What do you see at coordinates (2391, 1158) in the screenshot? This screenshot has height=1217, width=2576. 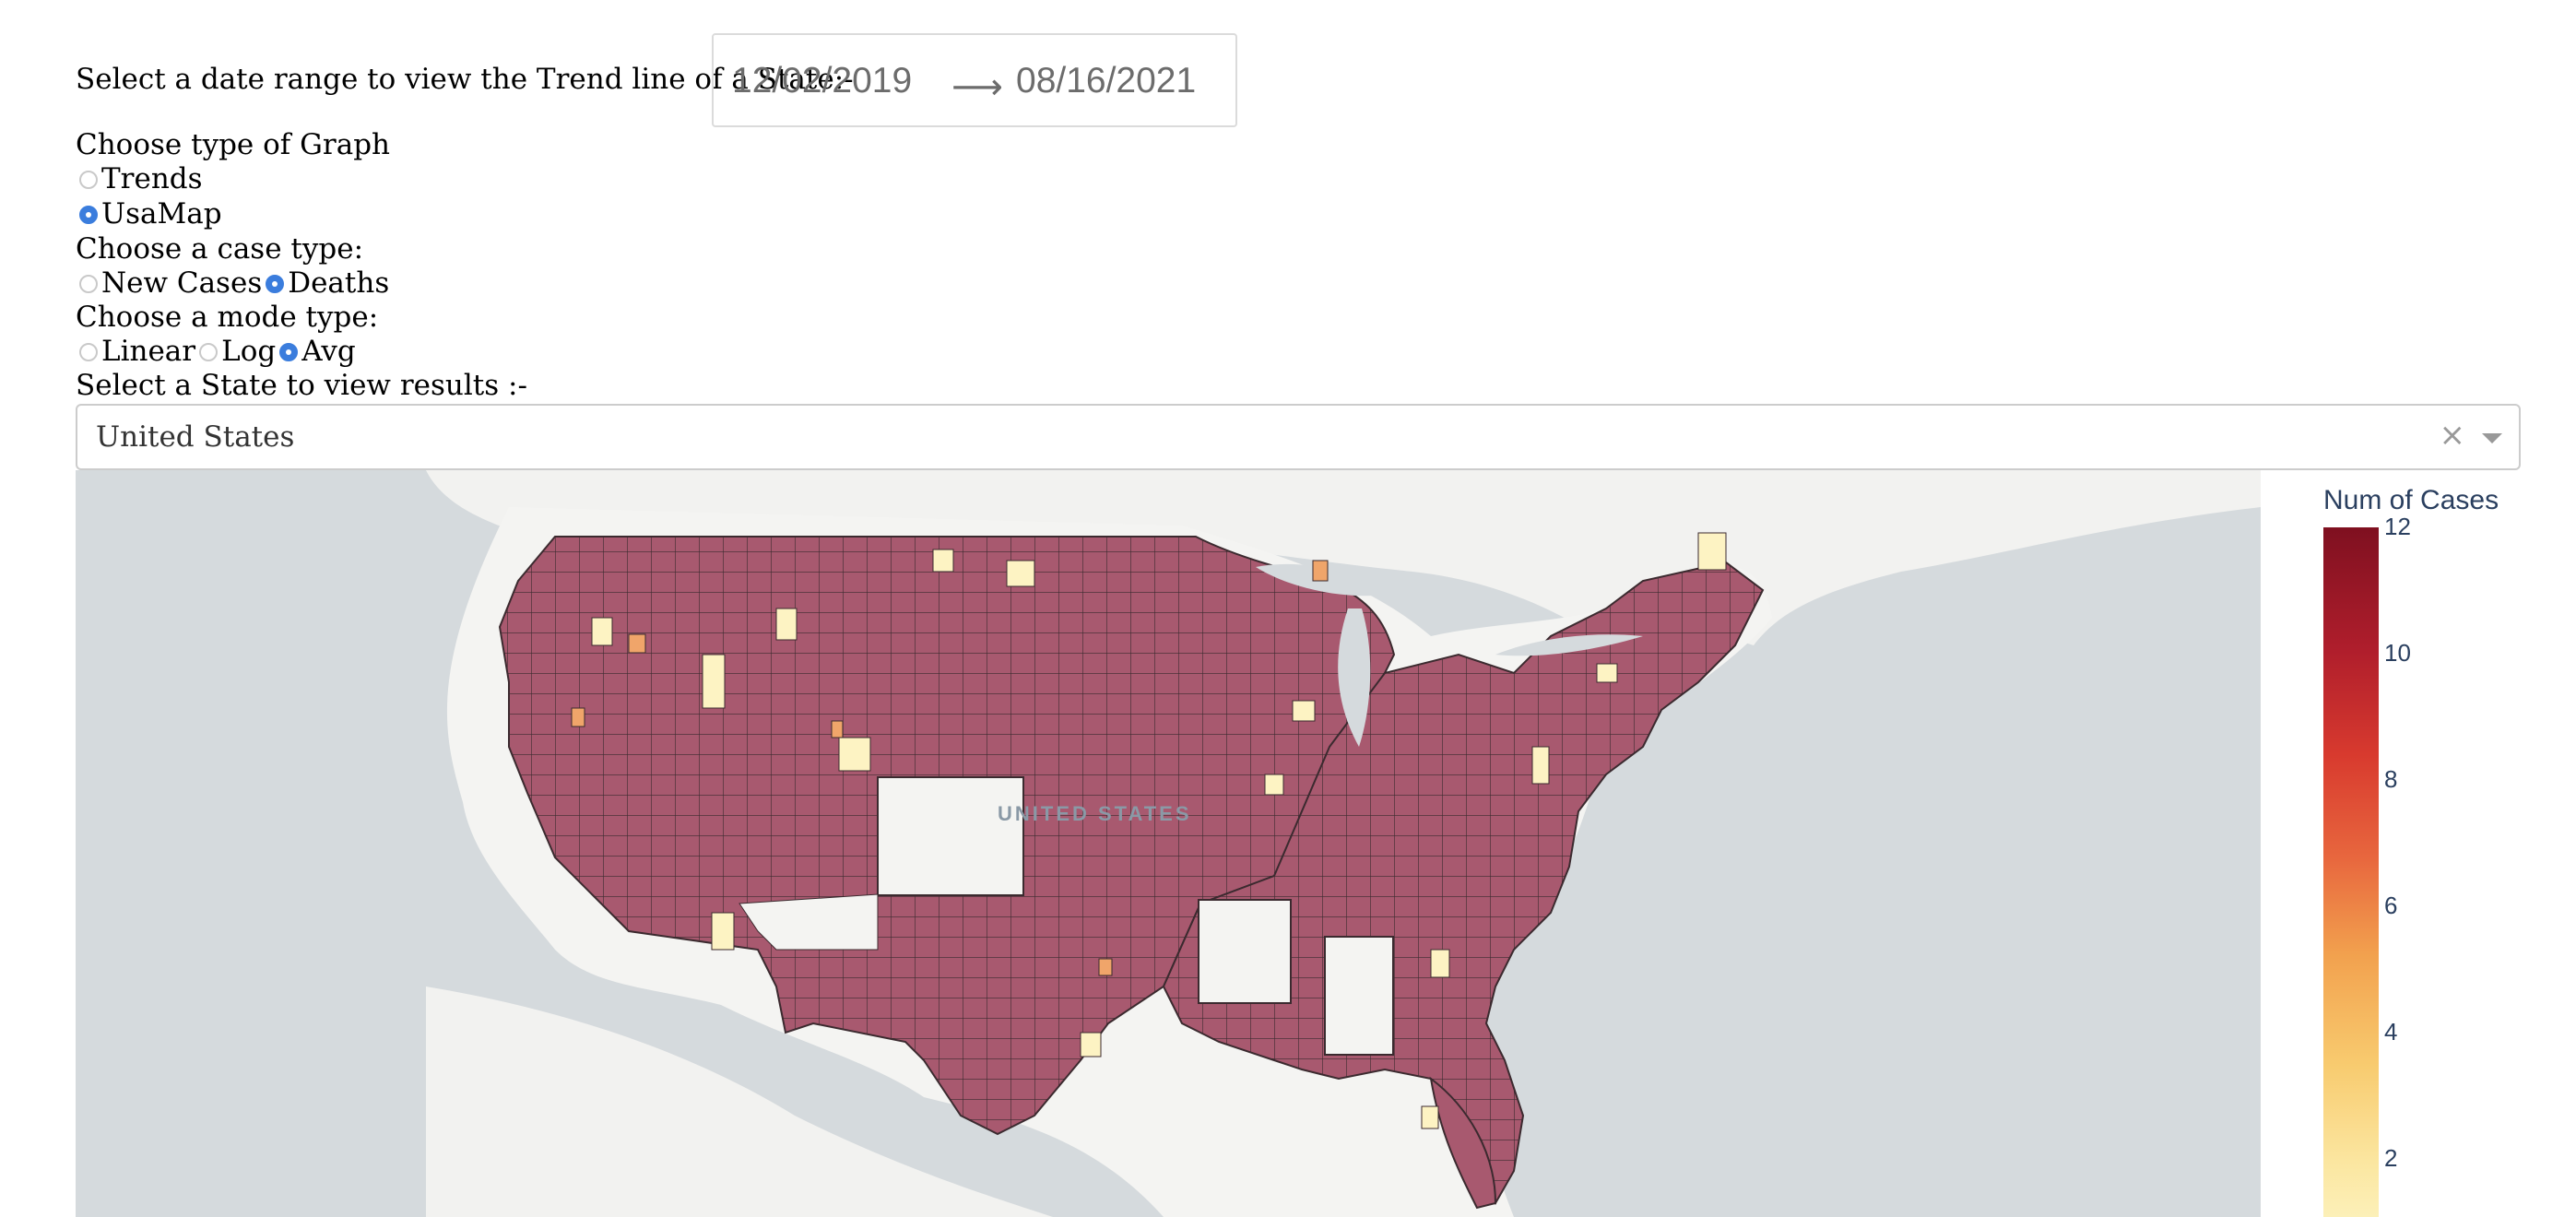 I see `colorbar-tick: 2` at bounding box center [2391, 1158].